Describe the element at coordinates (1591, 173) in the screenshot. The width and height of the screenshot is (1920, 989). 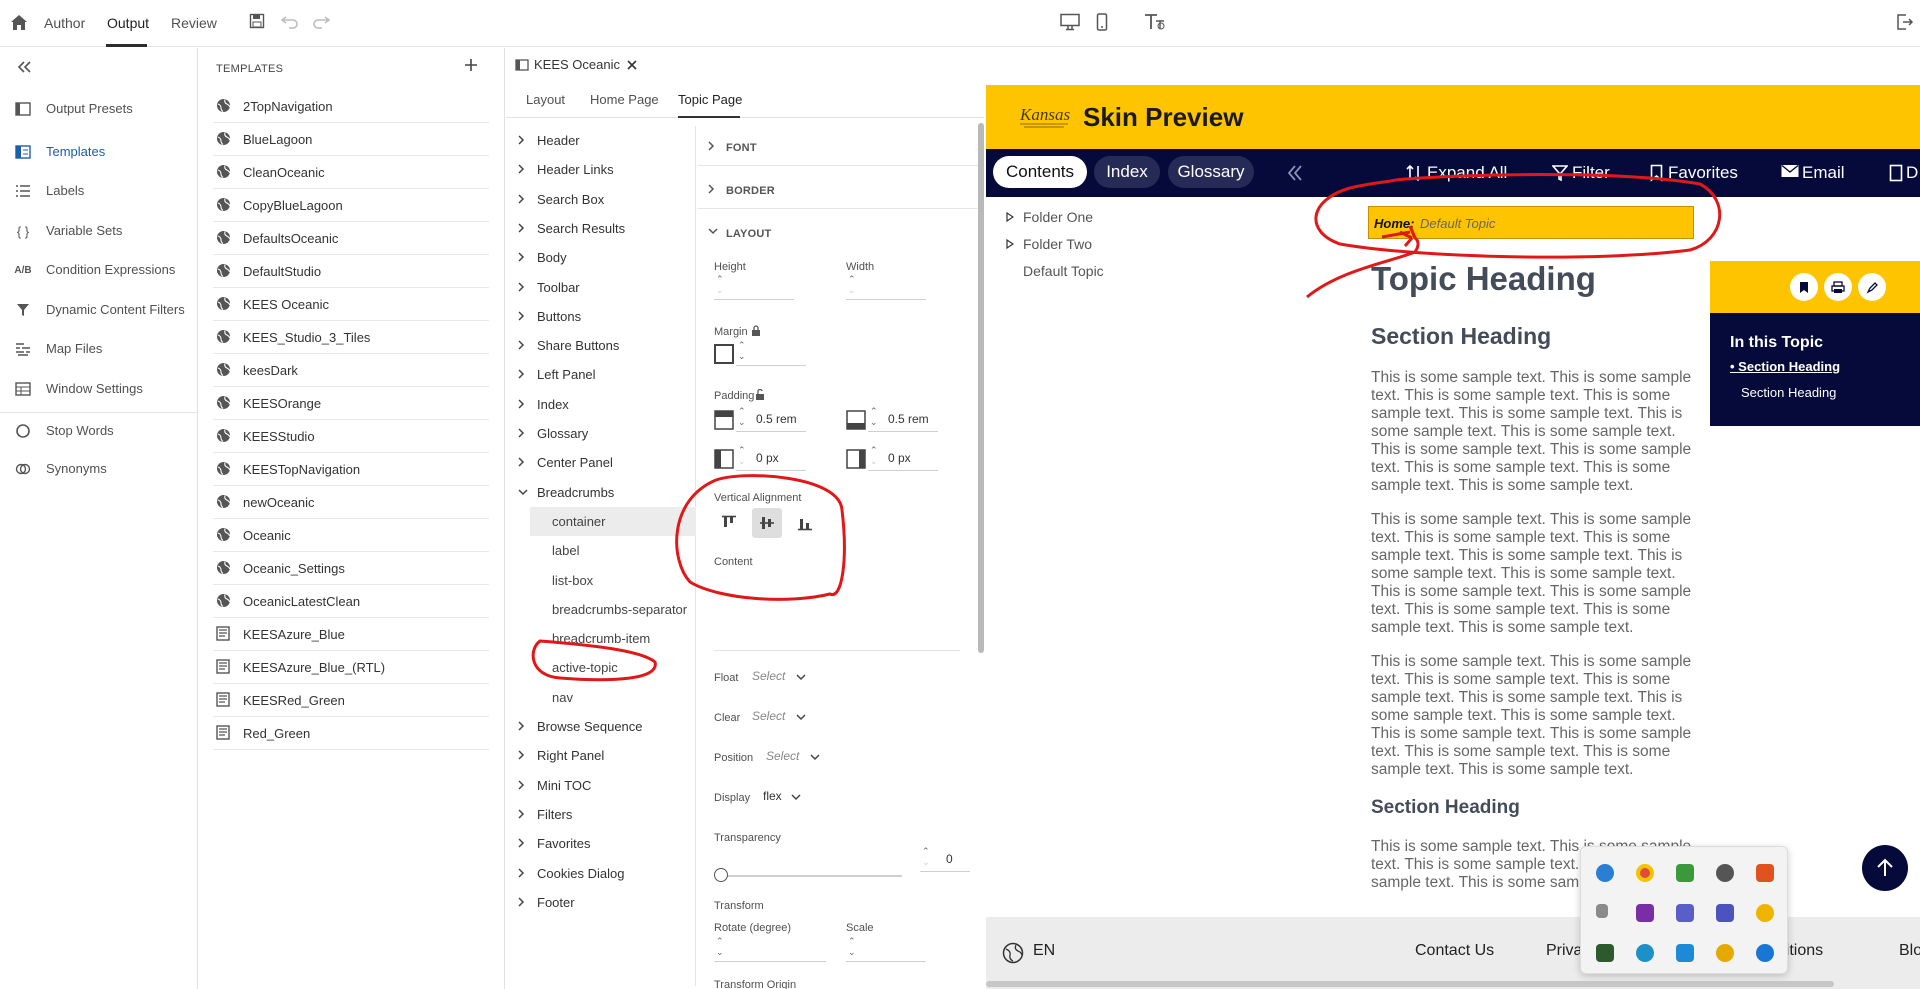
I see `filter-button: Filter` at that location.